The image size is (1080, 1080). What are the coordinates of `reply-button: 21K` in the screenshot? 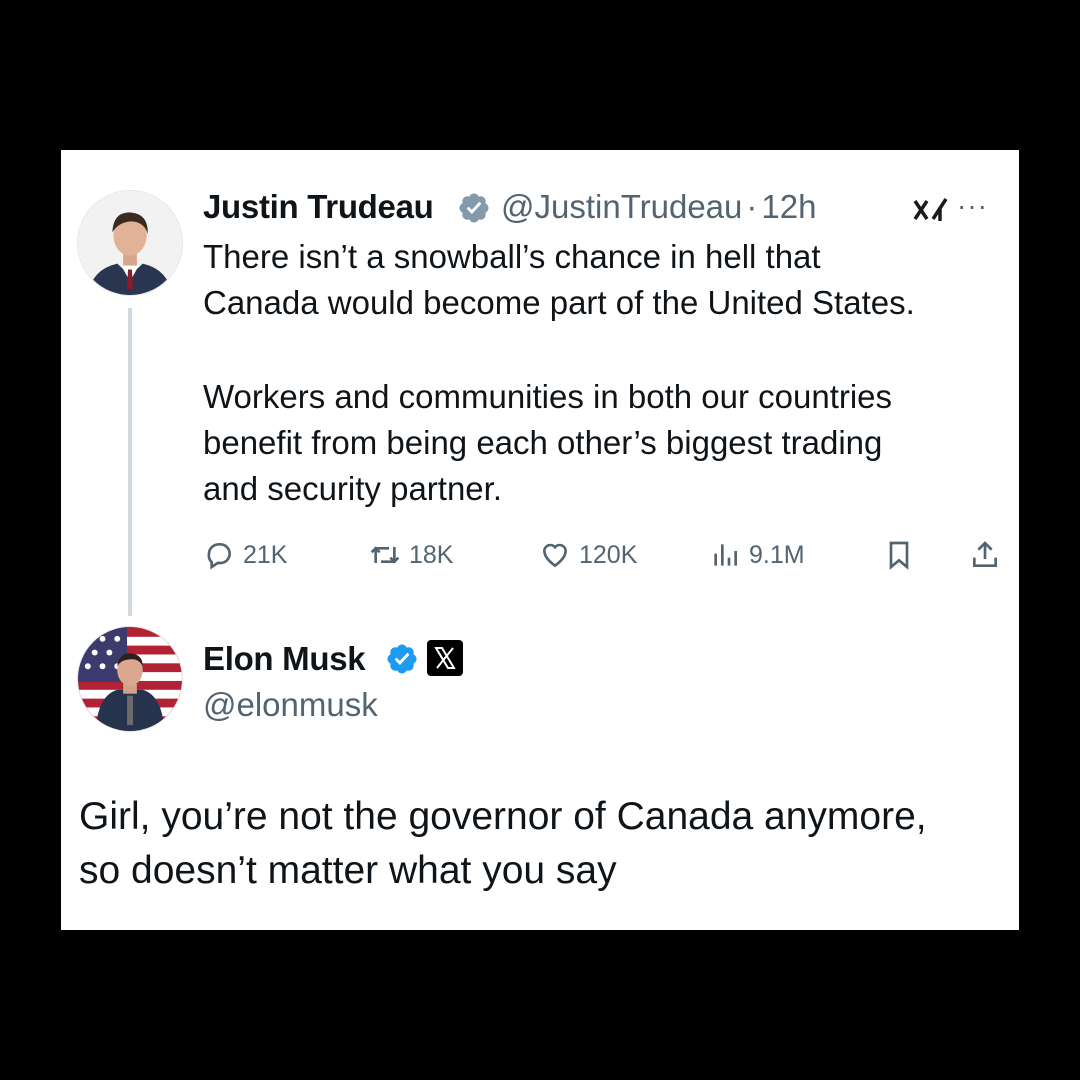 It's located at (245, 555).